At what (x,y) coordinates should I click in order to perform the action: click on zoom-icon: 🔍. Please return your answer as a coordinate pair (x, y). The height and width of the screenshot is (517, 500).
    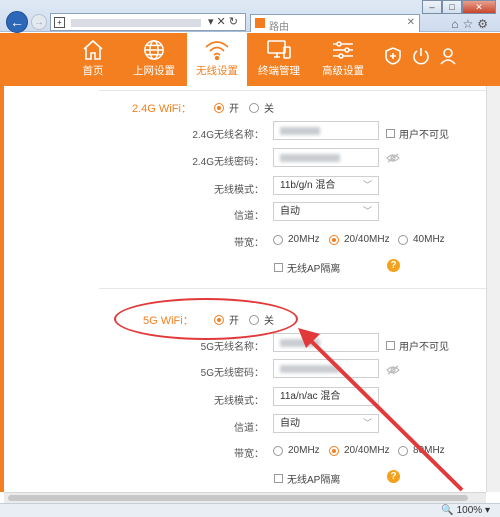
    Looking at the image, I should click on (447, 510).